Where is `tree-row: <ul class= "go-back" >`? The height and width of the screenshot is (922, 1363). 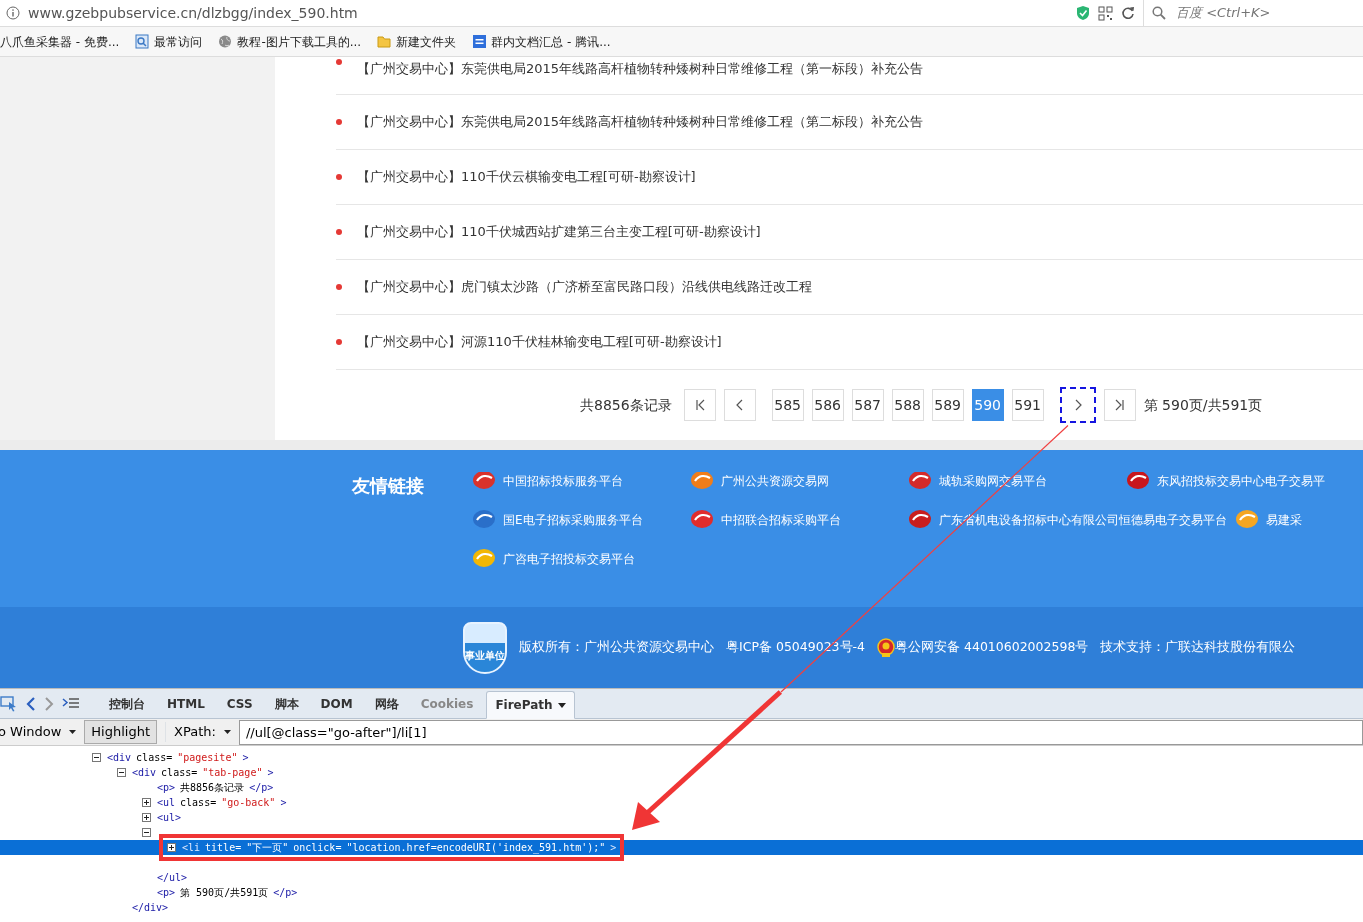
tree-row: <ul class= "go-back" > is located at coordinates (681, 802).